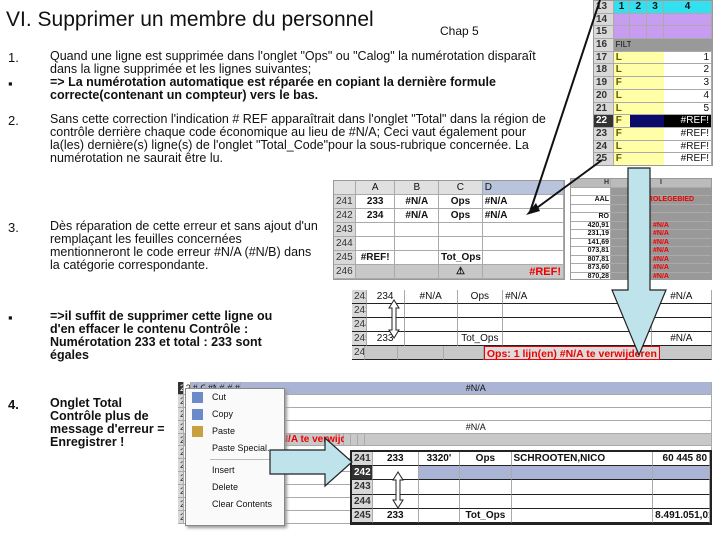  I want to click on row-header: 24, so click(604, 147).